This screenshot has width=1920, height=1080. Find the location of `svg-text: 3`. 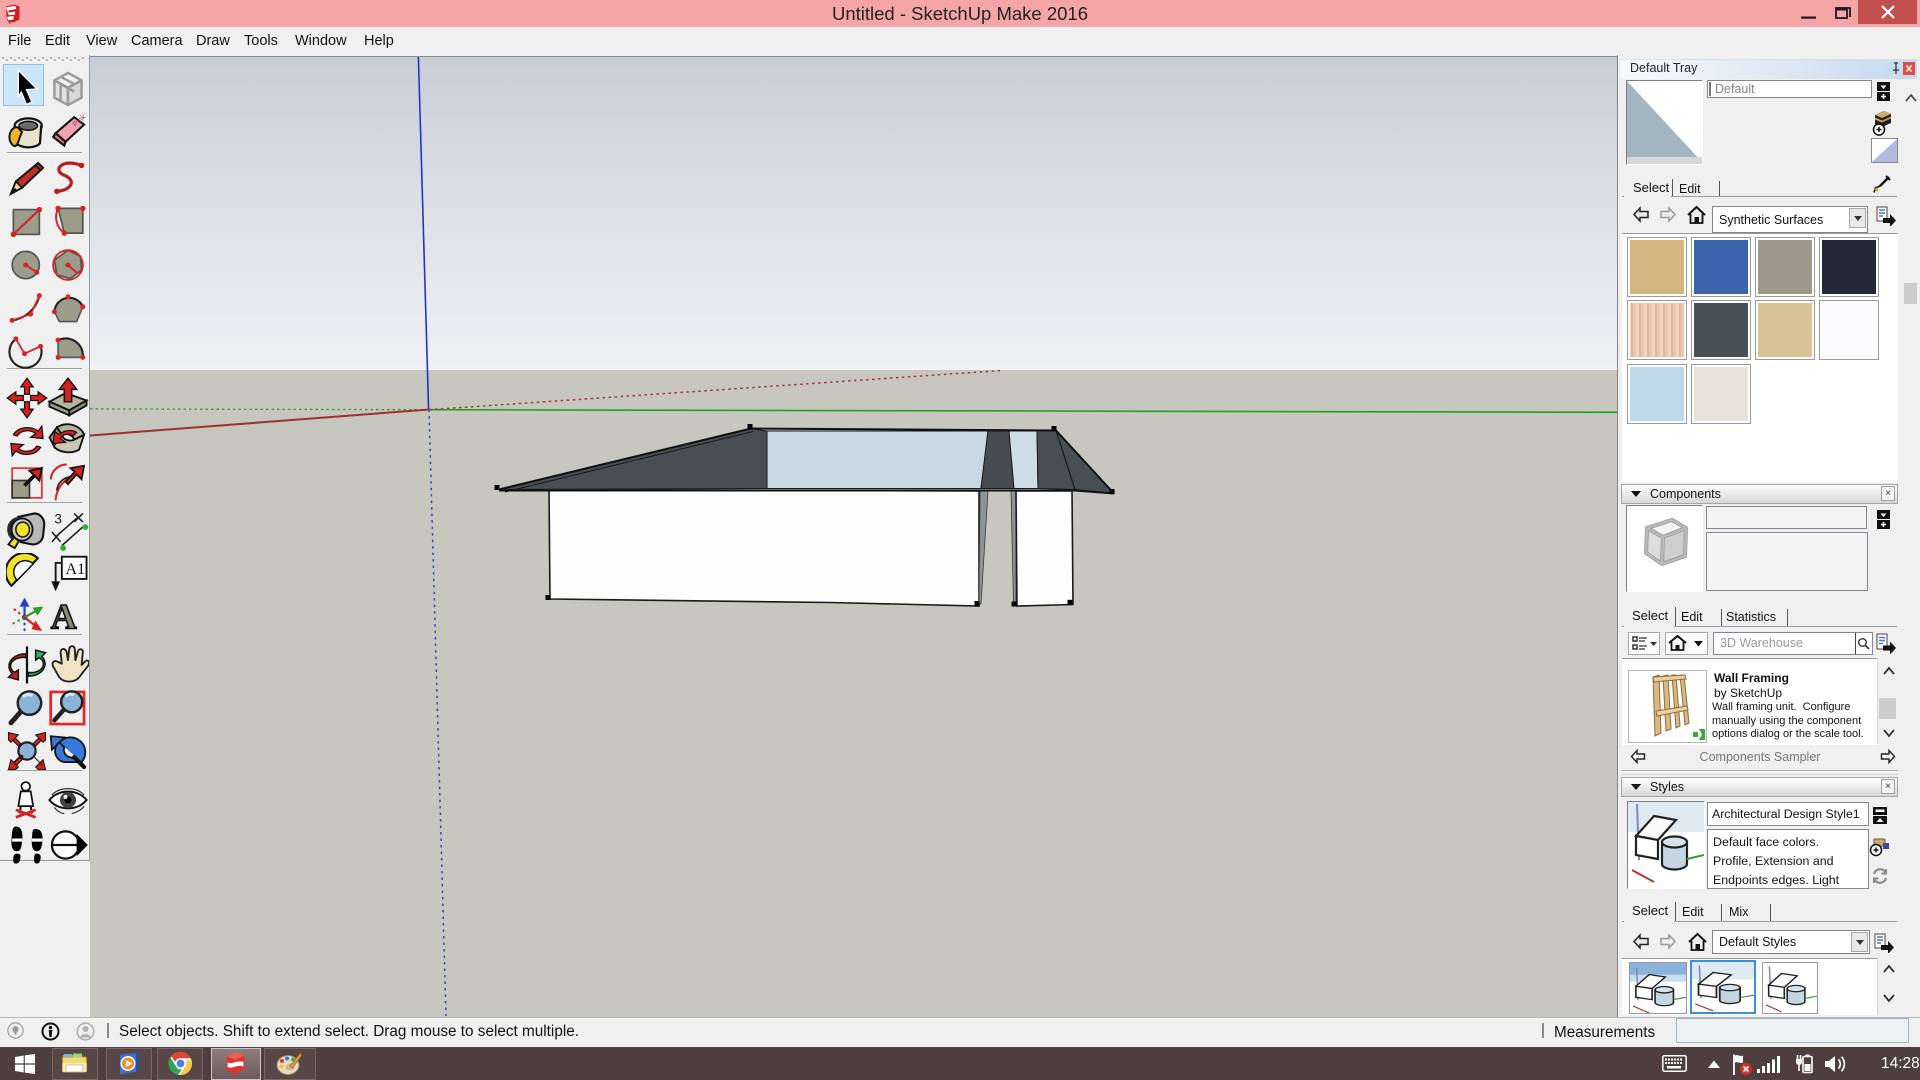

svg-text: 3 is located at coordinates (58, 518).